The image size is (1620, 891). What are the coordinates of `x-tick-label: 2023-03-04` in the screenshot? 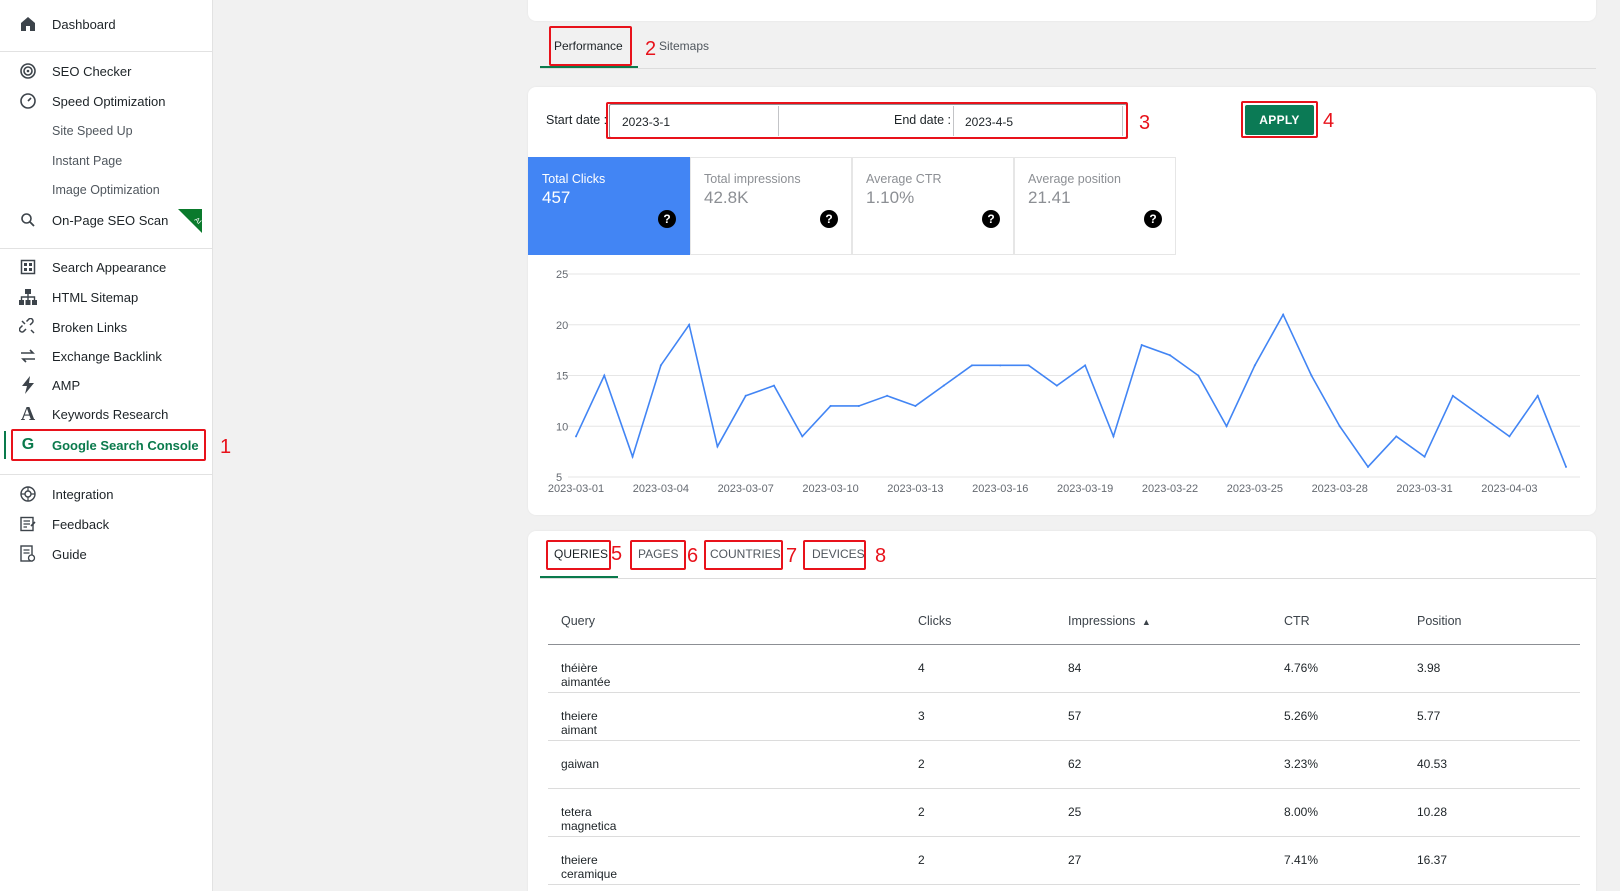 It's located at (661, 489).